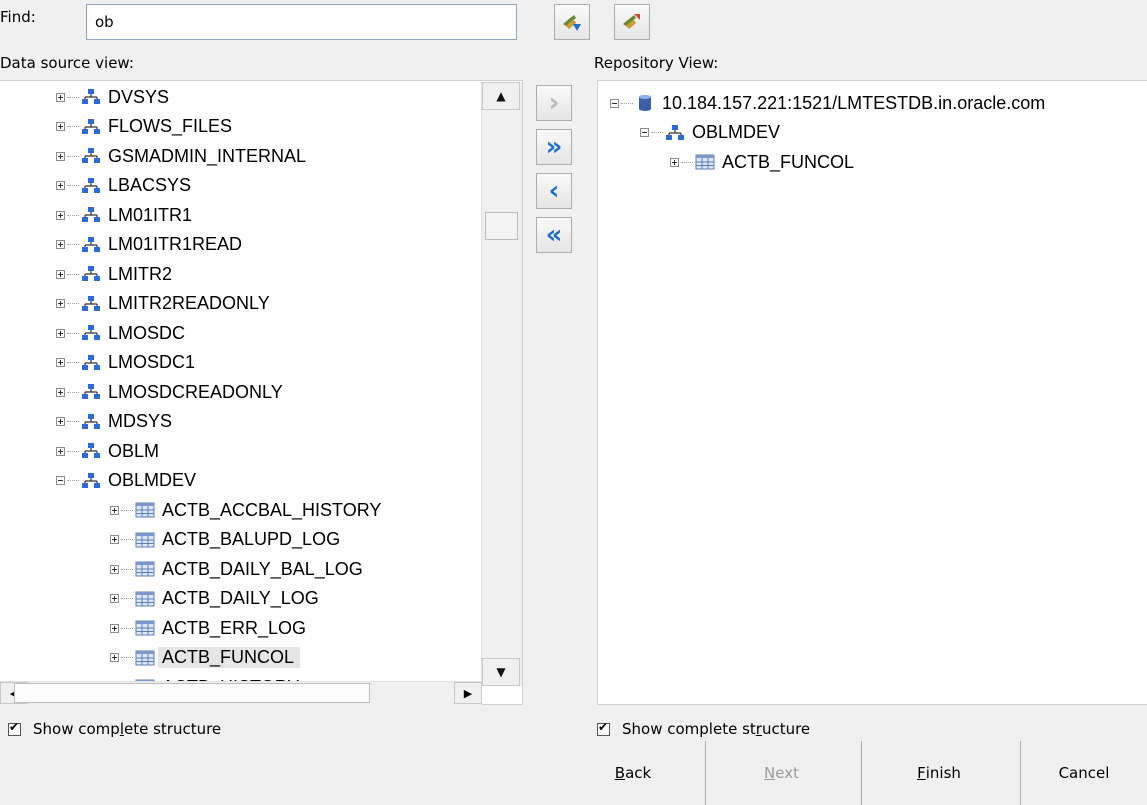 Image resolution: width=1147 pixels, height=805 pixels. What do you see at coordinates (251, 539) in the screenshot?
I see `tree-item-label: ACTB_BALUPD_LOG` at bounding box center [251, 539].